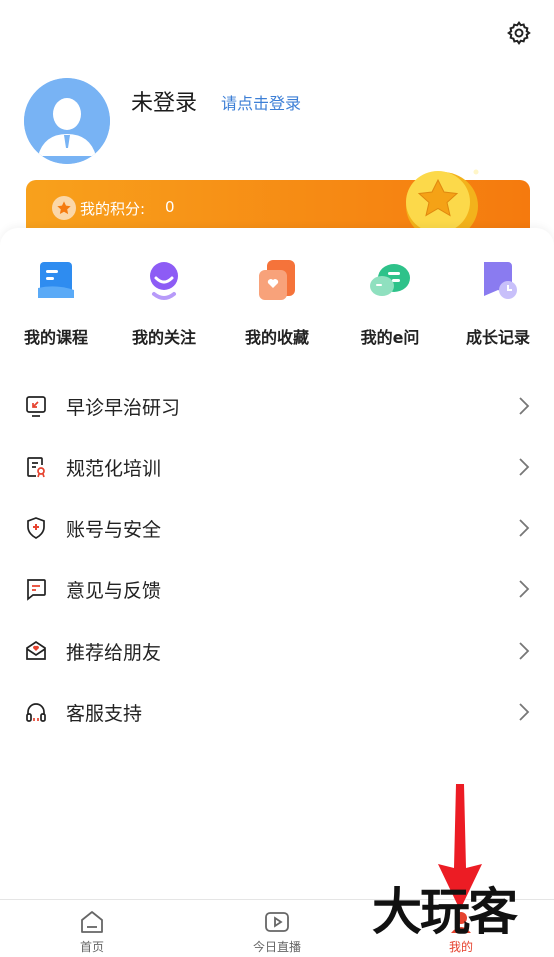 Image resolution: width=554 pixels, height=957 pixels. What do you see at coordinates (55, 337) in the screenshot?
I see `quick-action-label: 我的课程` at bounding box center [55, 337].